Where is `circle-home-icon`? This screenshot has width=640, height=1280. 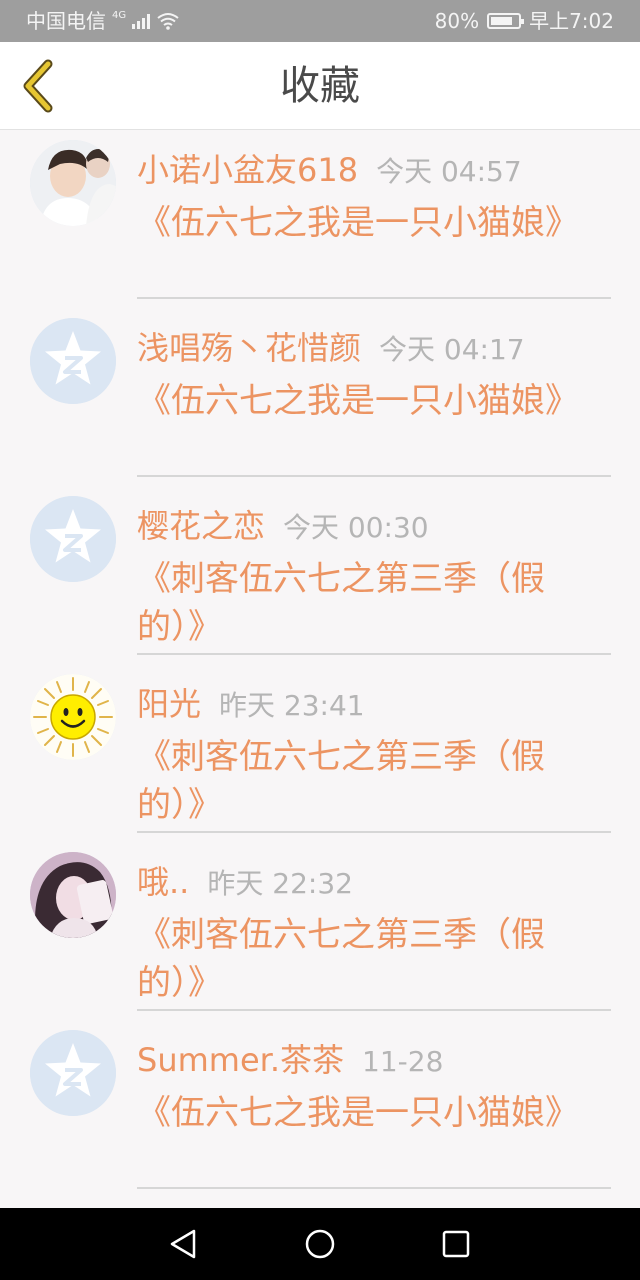
circle-home-icon is located at coordinates (320, 1244).